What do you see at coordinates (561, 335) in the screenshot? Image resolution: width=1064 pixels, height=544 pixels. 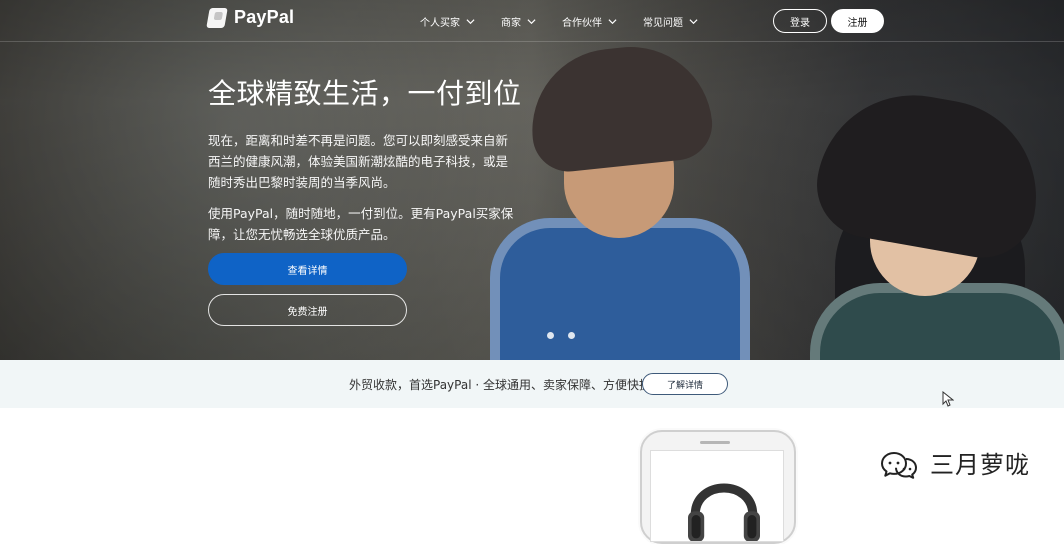 I see `carousel-indicators` at bounding box center [561, 335].